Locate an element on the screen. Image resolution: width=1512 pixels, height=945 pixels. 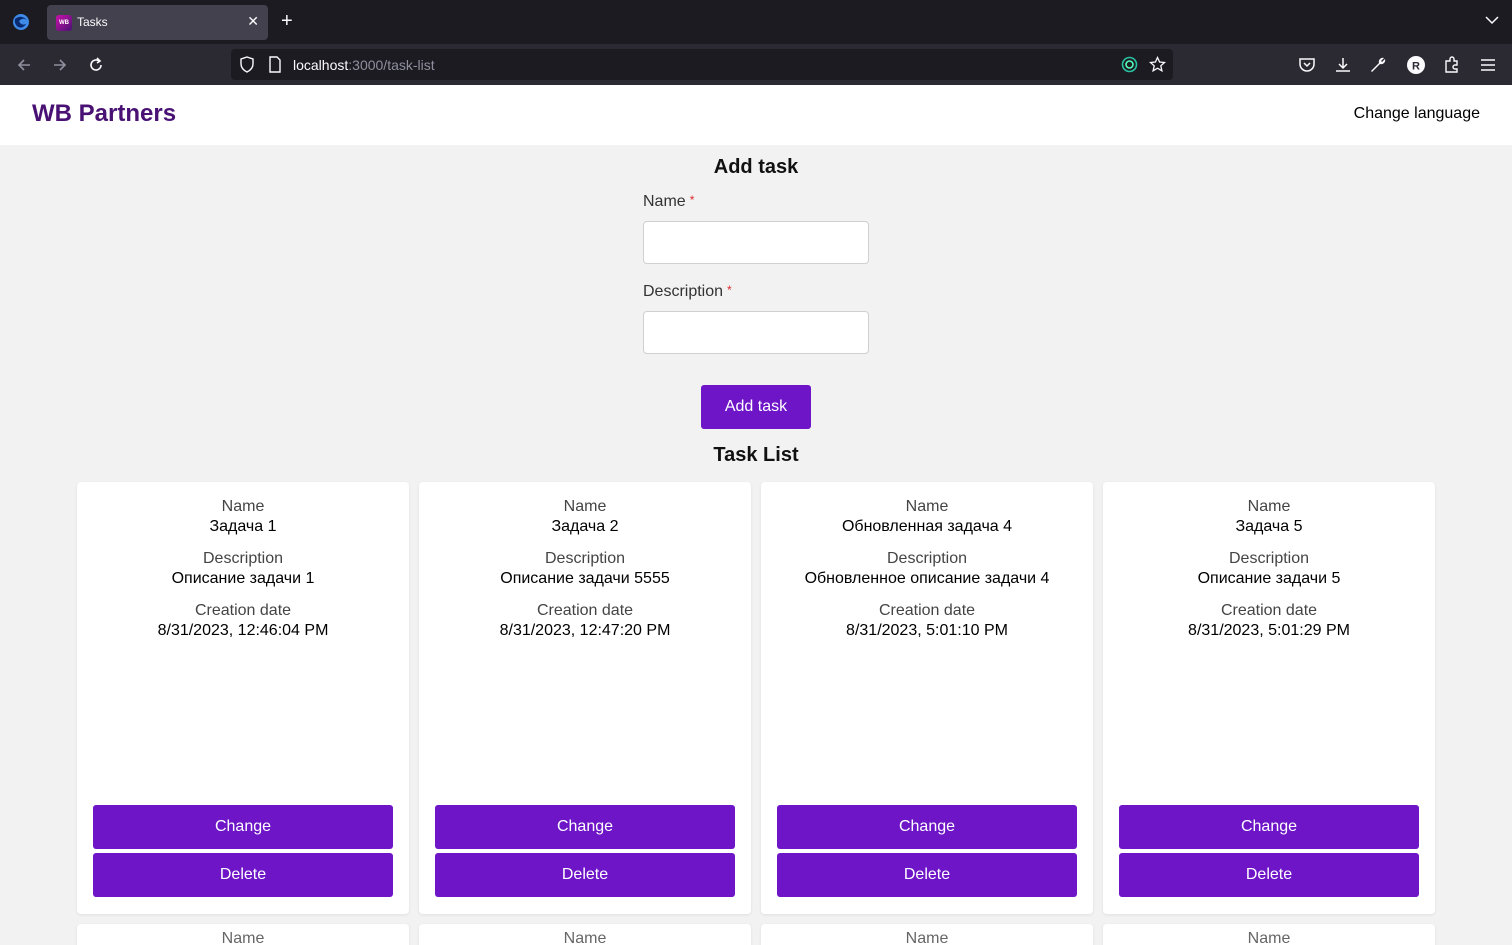
task-date: 8/31/2023, 12:46:04 PM is located at coordinates (243, 630).